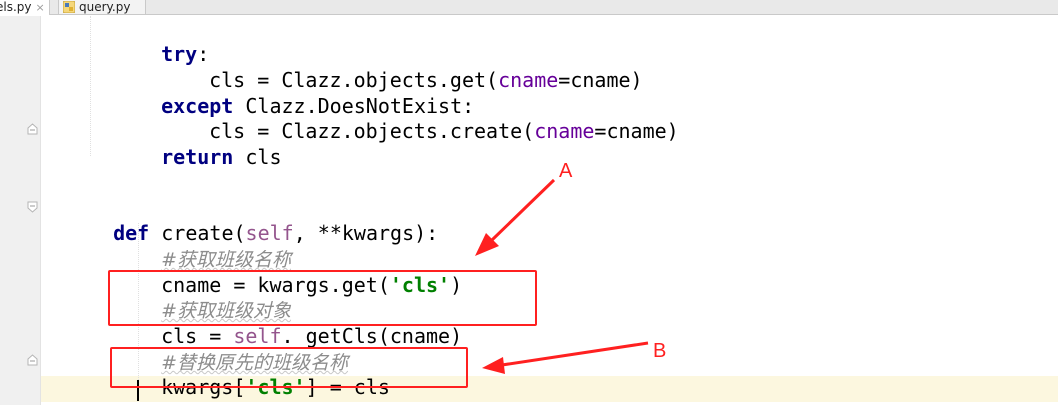 This screenshot has height=405, width=1058. Describe the element at coordinates (565, 357) in the screenshot. I see `annotation-arrow-b` at that location.